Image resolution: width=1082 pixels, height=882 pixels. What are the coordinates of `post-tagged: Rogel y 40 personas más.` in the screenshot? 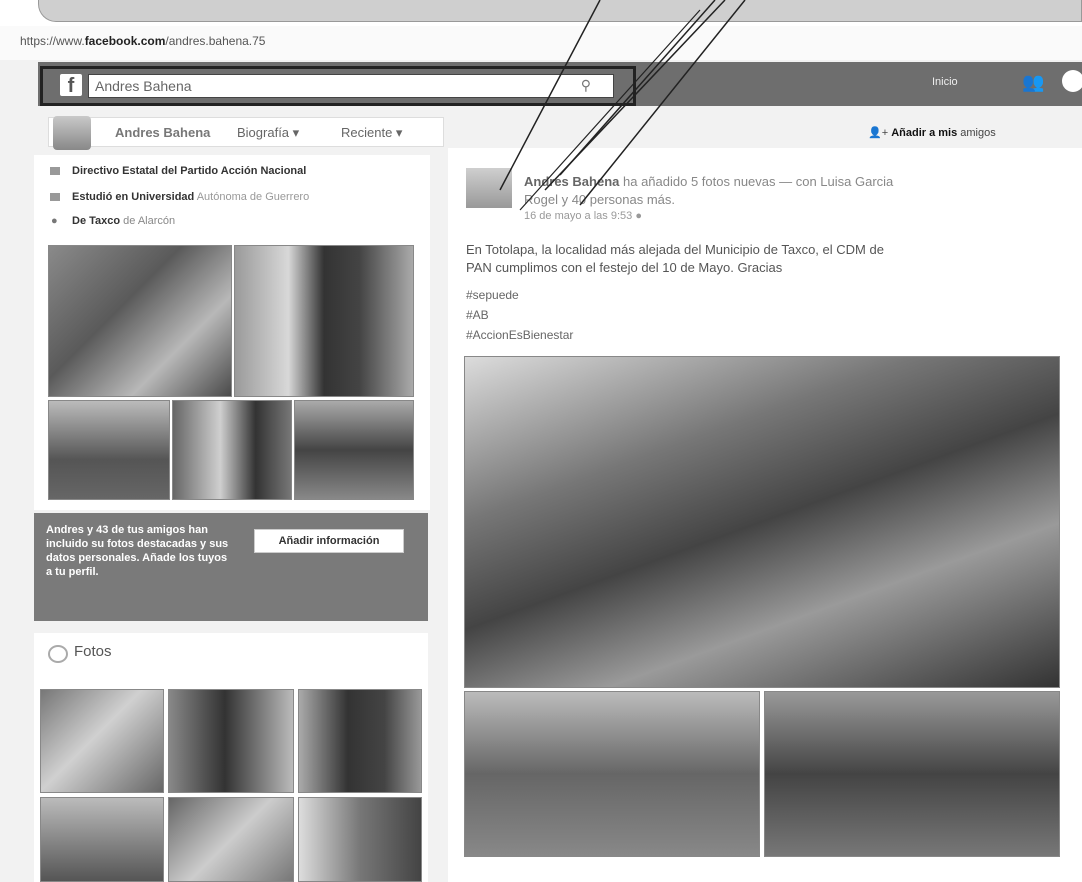 It's located at (599, 199).